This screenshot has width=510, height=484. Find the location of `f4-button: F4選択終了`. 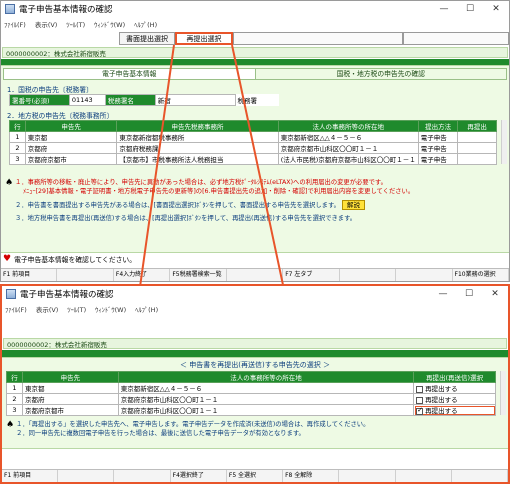

f4-button: F4選択終了 is located at coordinates (199, 476).